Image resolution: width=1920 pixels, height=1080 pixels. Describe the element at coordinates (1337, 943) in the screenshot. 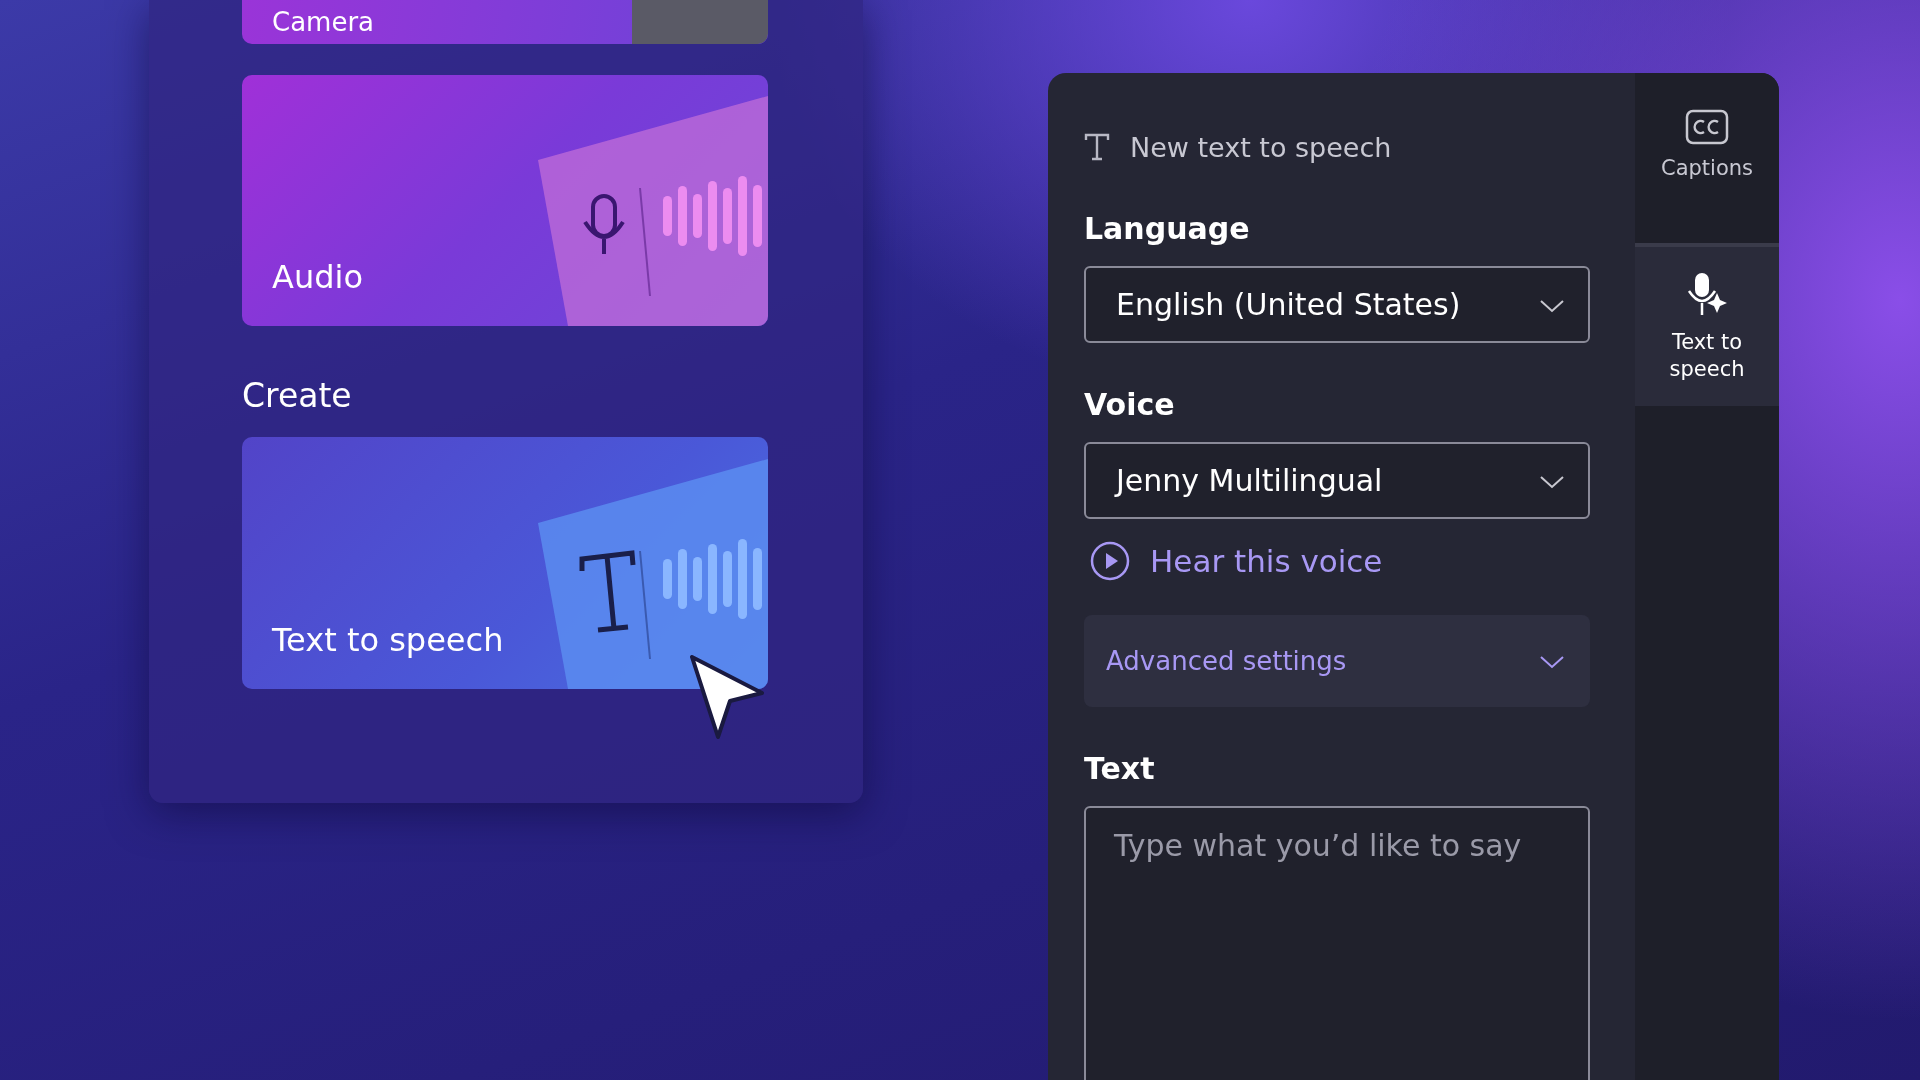

I see `text-input-field: Type what you’d like to say` at that location.